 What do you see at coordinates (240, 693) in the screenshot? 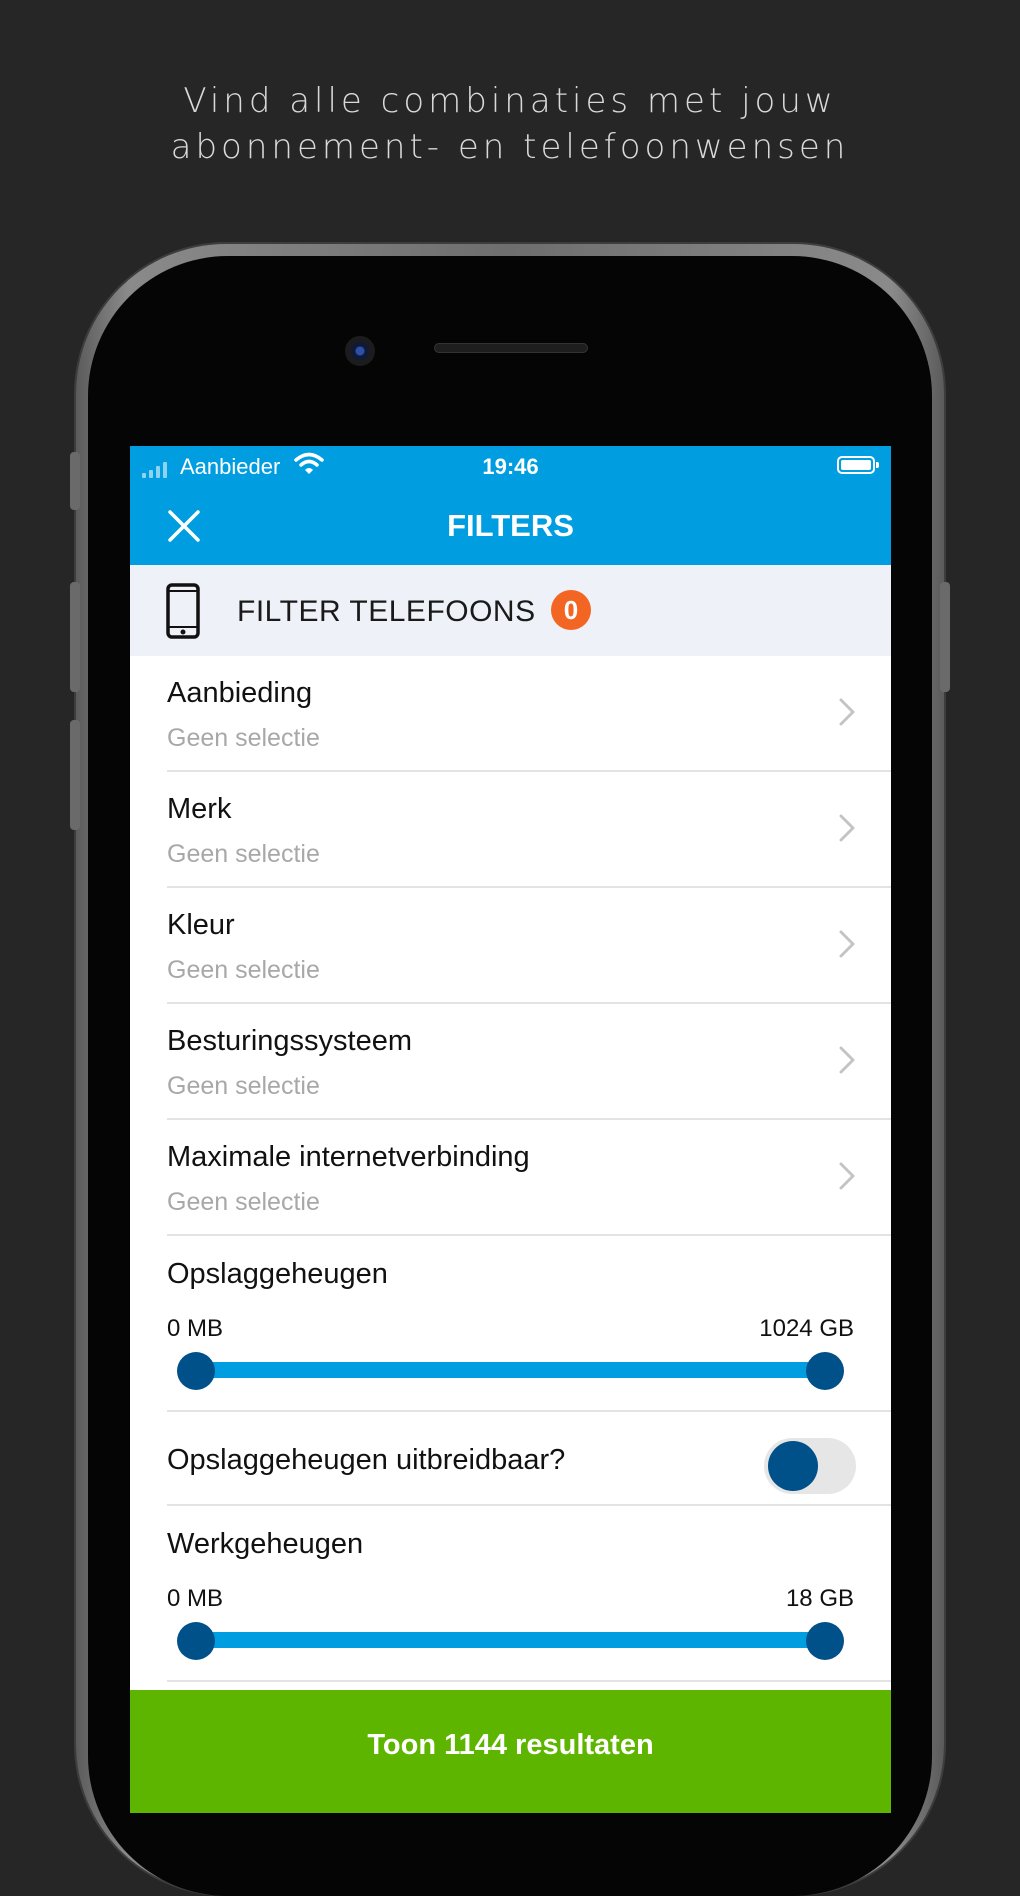
I see `filter-row-title: Aanbieding` at bounding box center [240, 693].